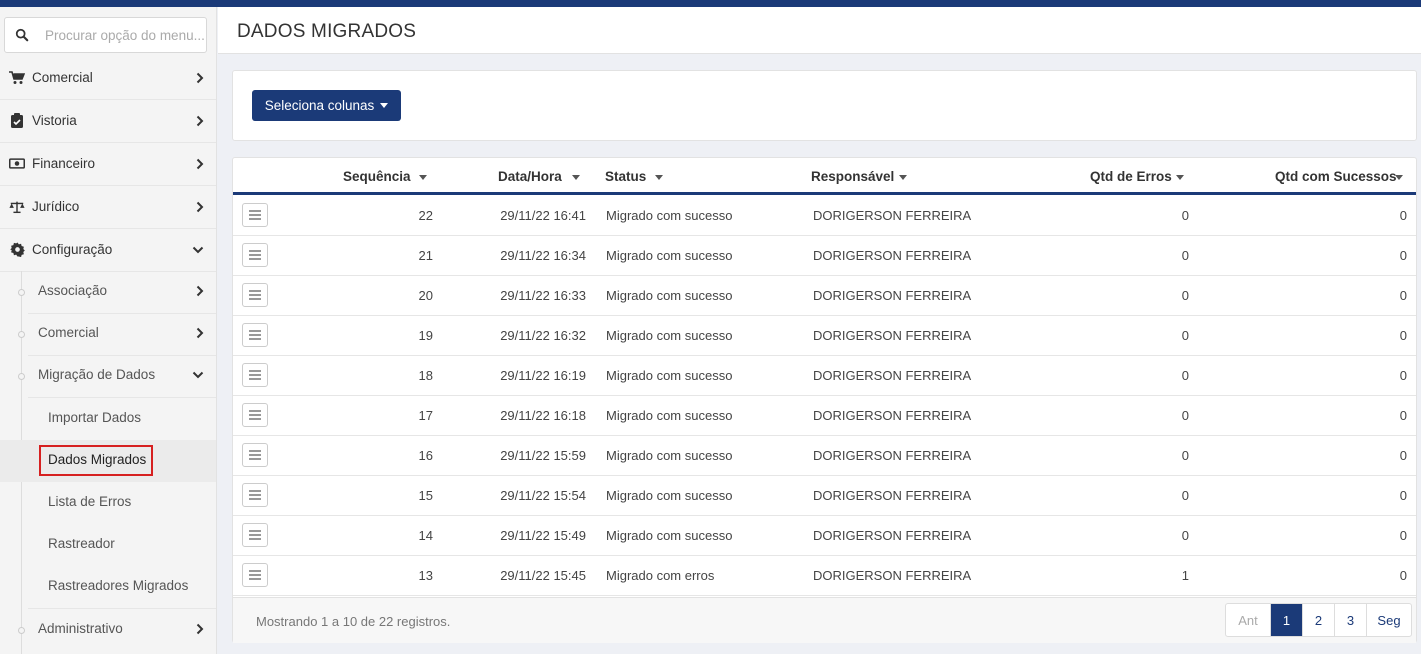 Image resolution: width=1421 pixels, height=654 pixels. What do you see at coordinates (824, 105) in the screenshot?
I see `toolbar-card: Seleciona colunas` at bounding box center [824, 105].